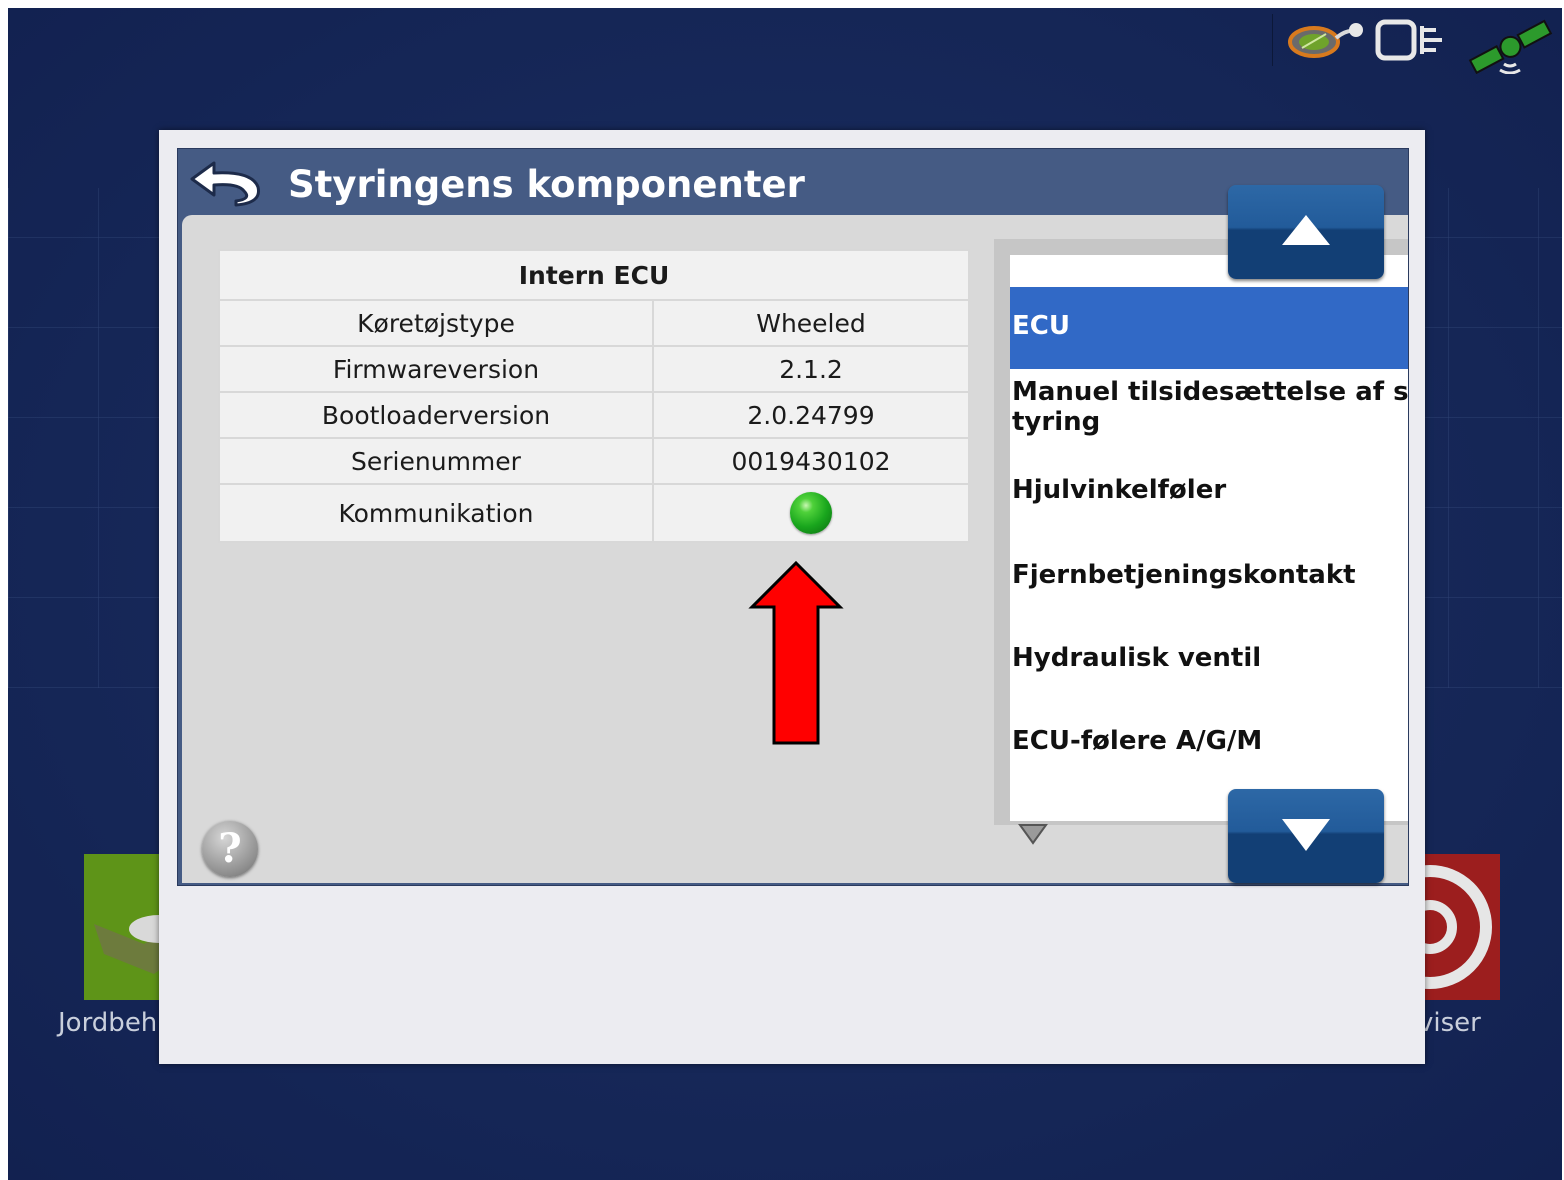  I want to click on row-value: 2.0.24799, so click(811, 415).